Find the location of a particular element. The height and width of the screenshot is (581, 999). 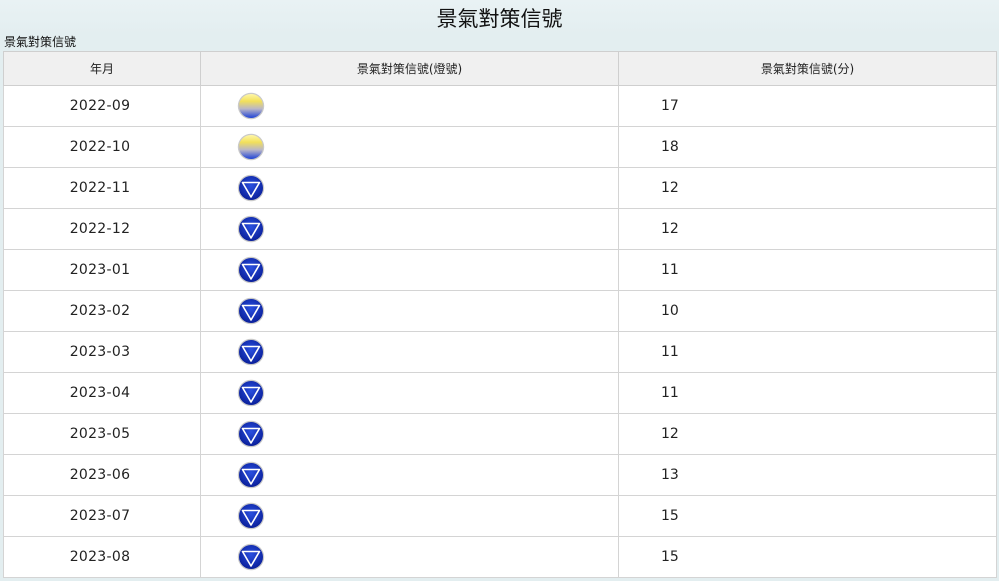

table-row: 2022-12 12 is located at coordinates (500, 229).